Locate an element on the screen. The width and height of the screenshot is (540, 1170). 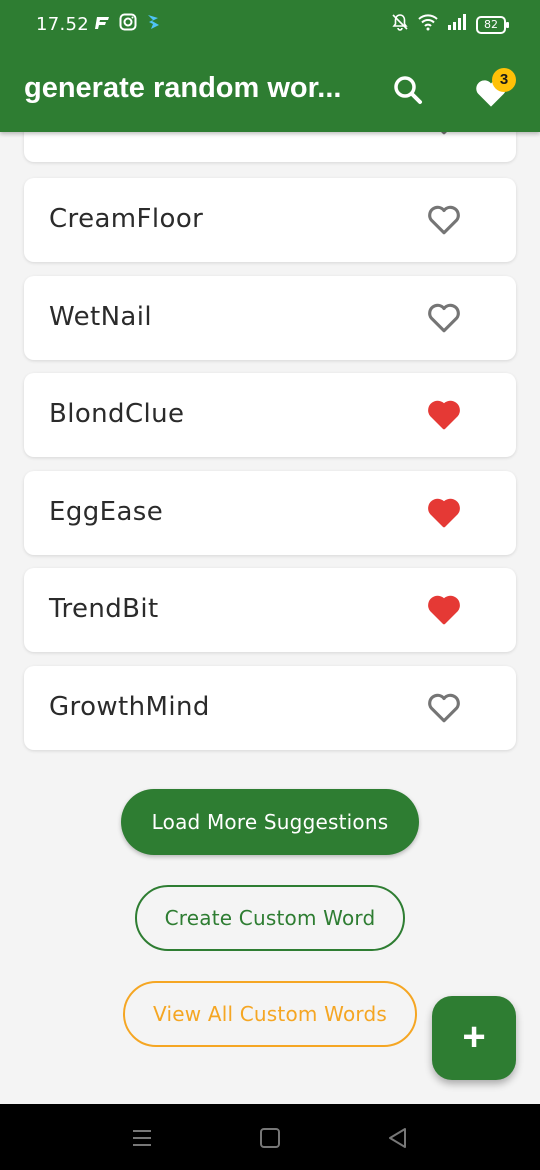
recents-button is located at coordinates (142, 1138).